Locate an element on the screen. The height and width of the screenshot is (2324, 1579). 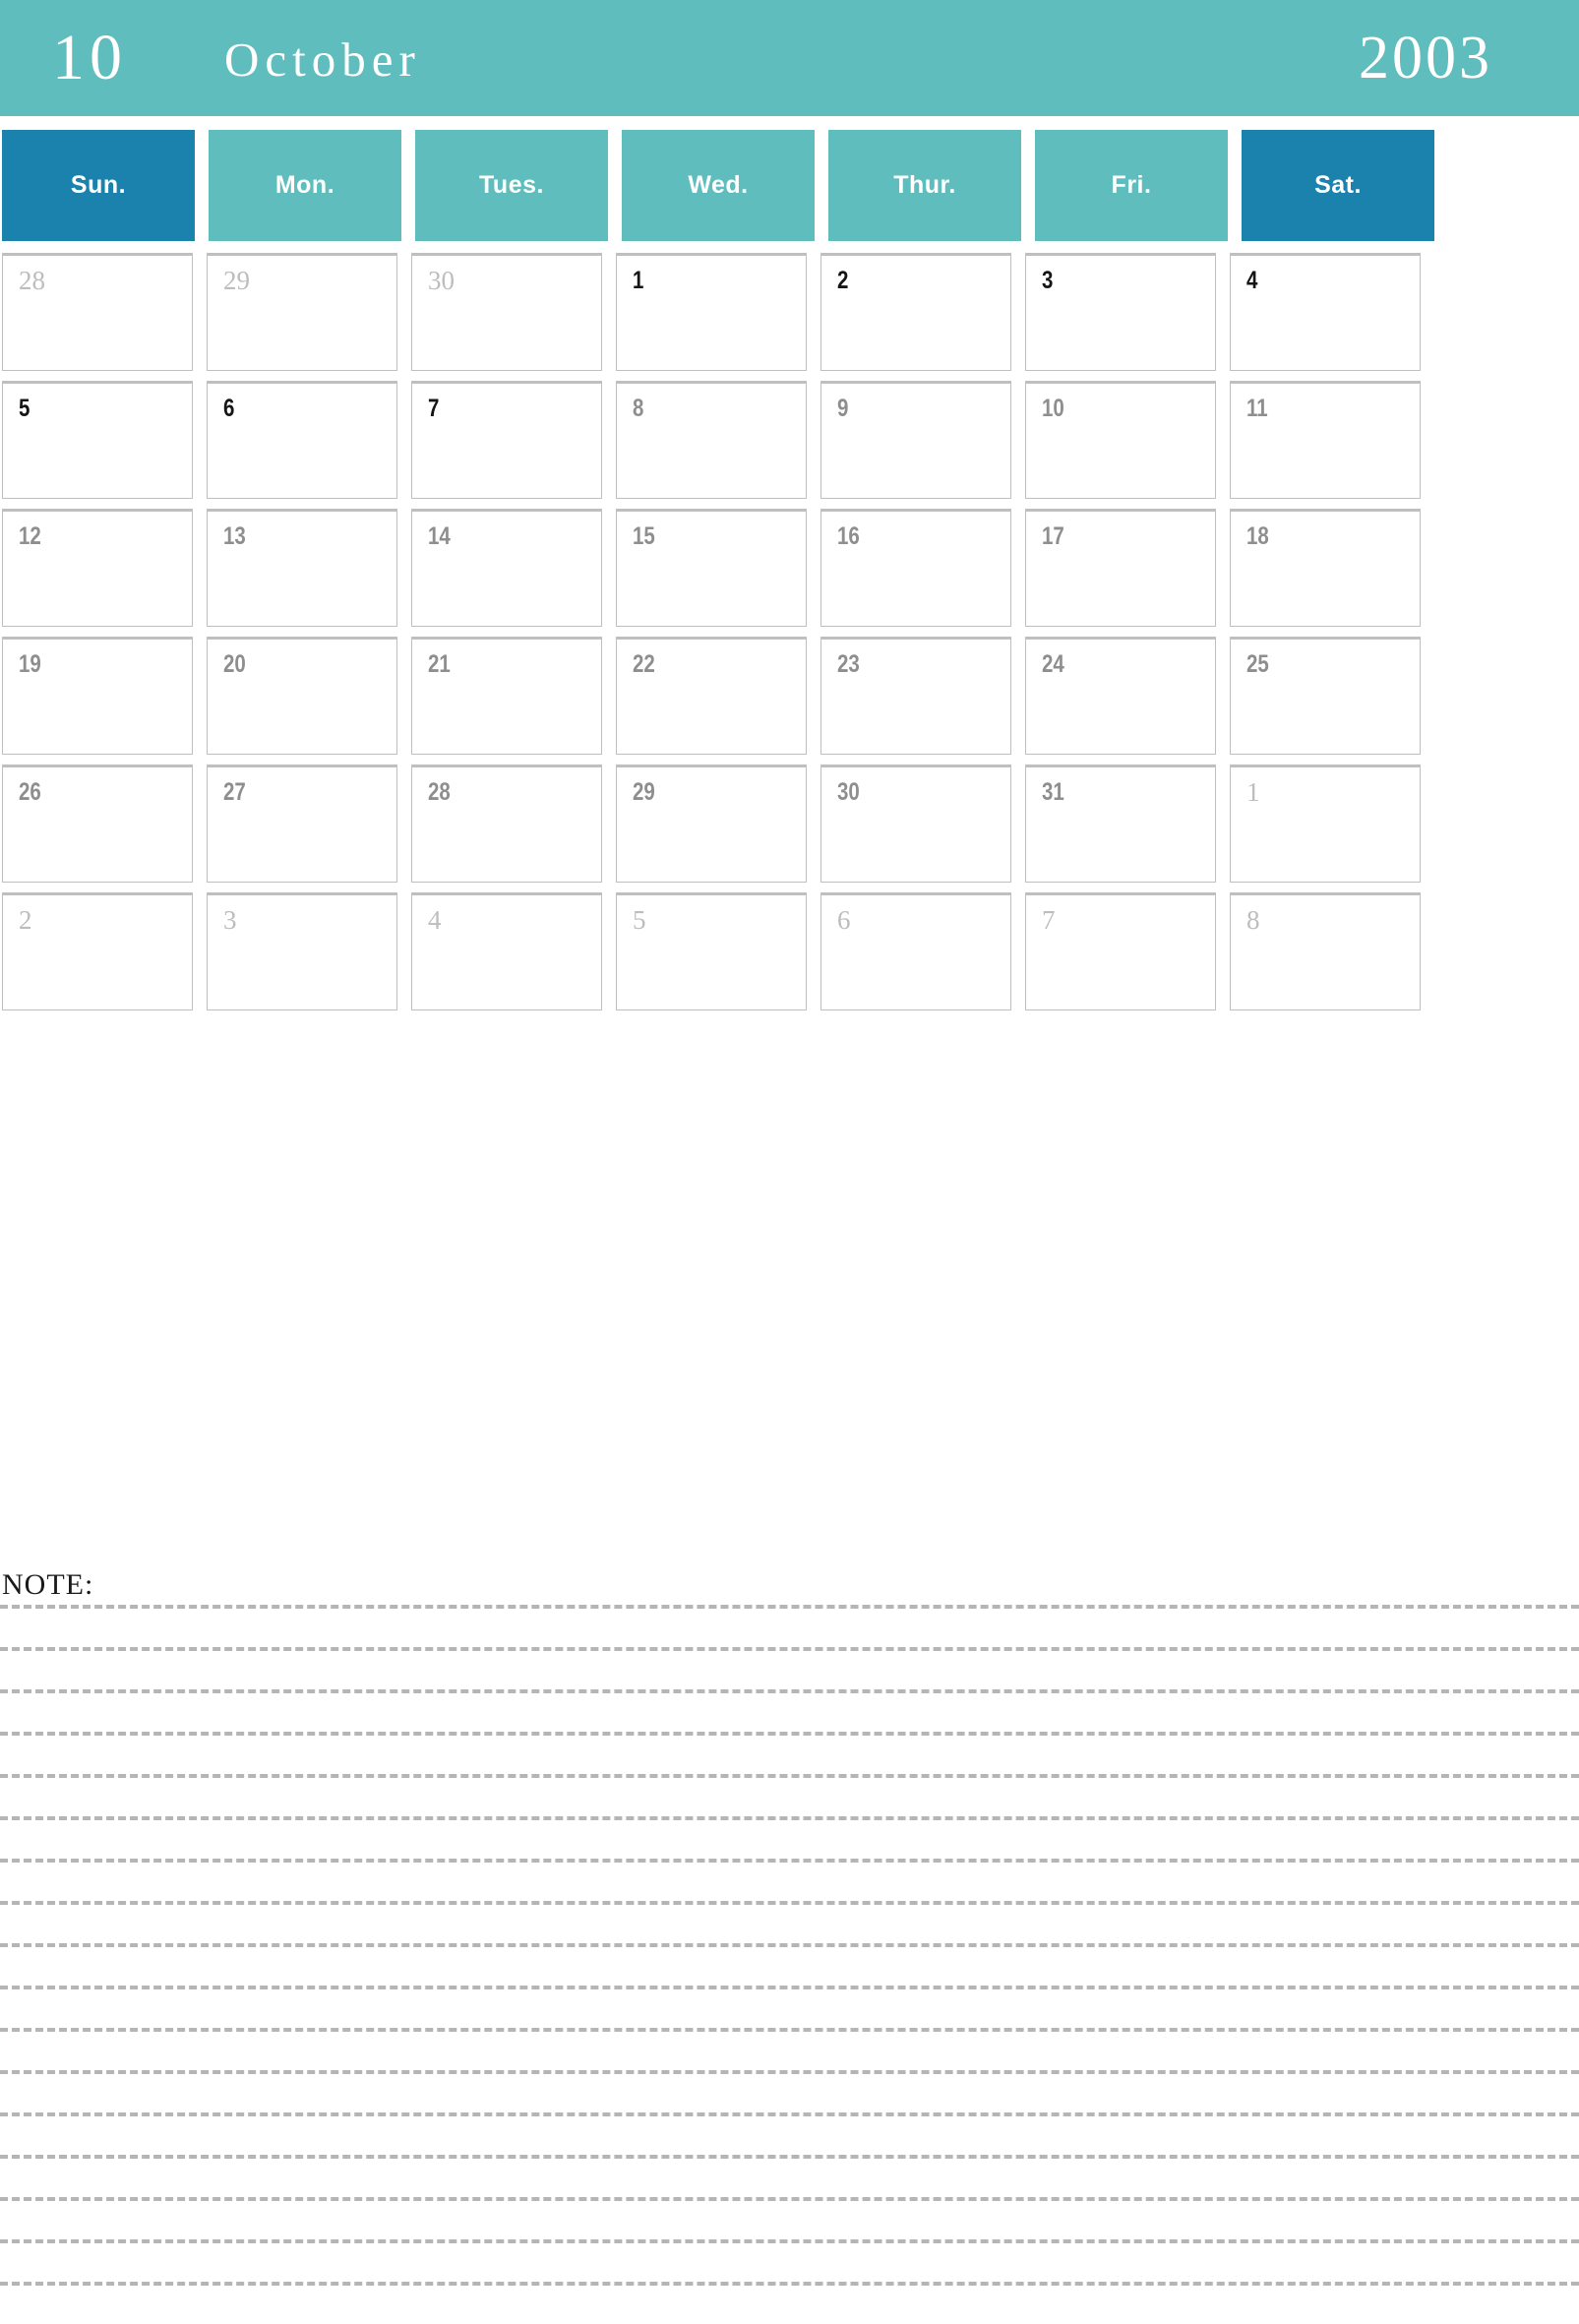
day-number: 25 is located at coordinates (1257, 664).